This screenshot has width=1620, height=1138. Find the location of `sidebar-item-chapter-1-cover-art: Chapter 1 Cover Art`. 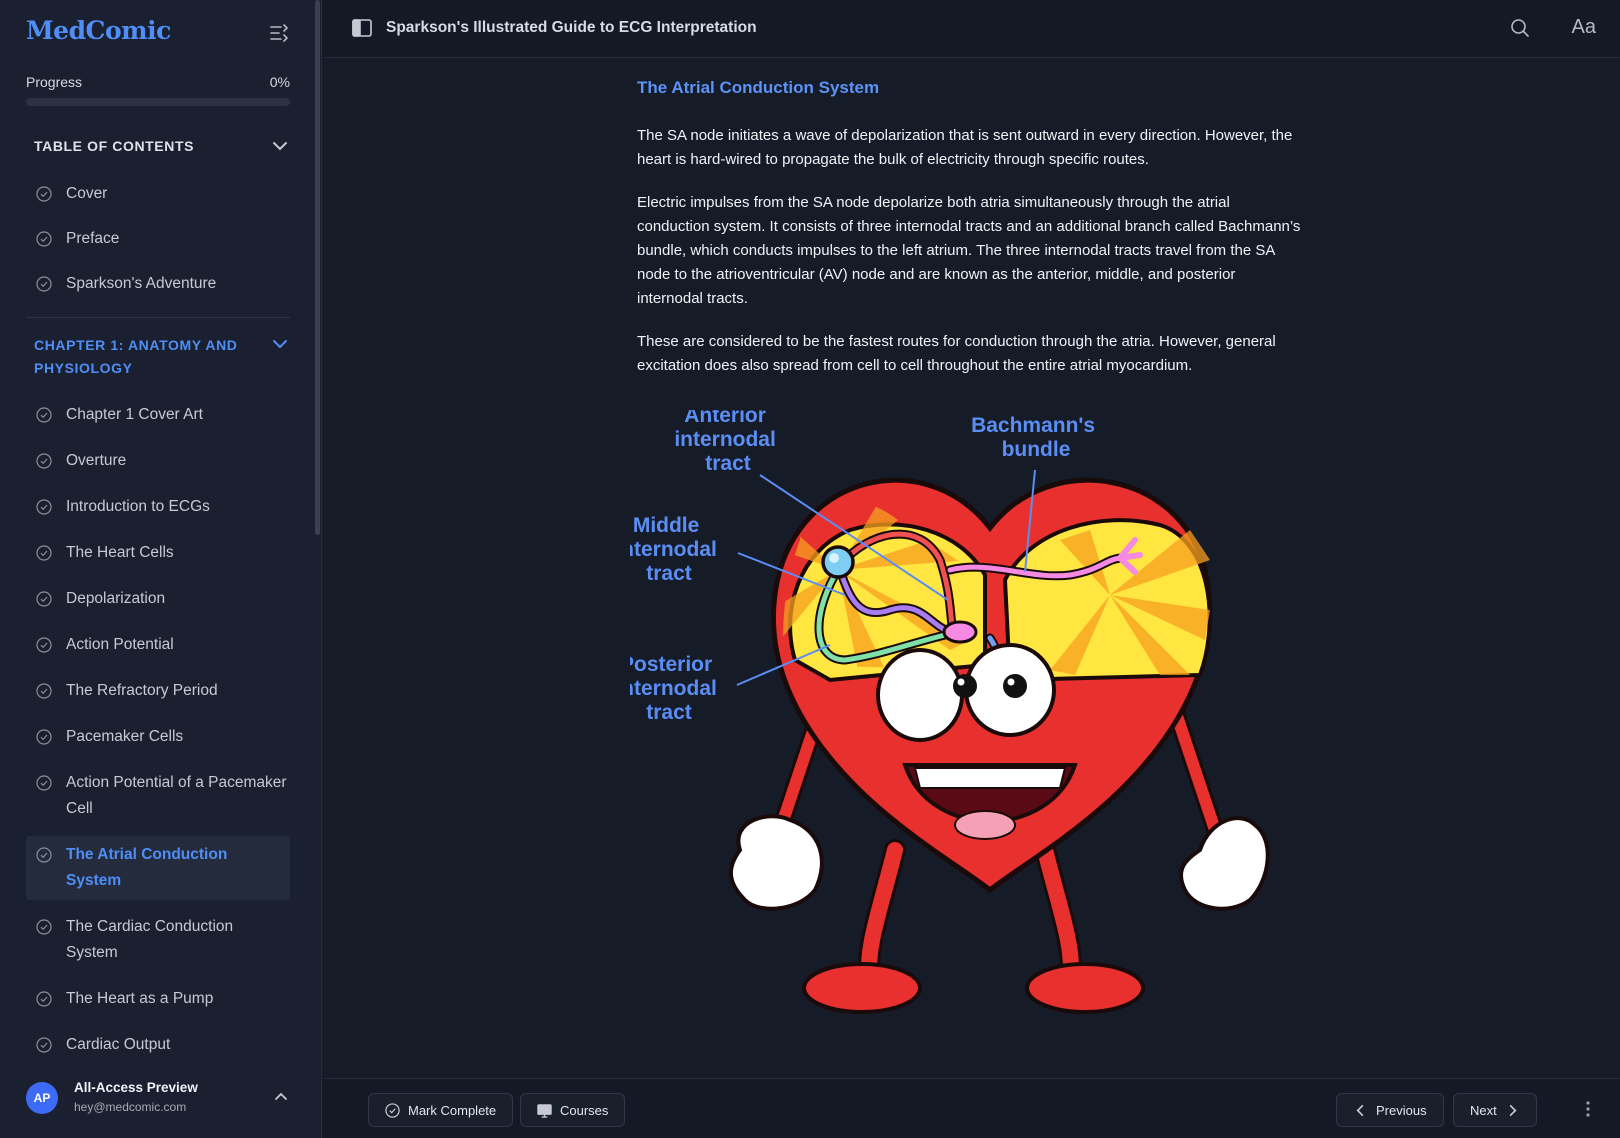

sidebar-item-chapter-1-cover-art: Chapter 1 Cover Art is located at coordinates (158, 415).